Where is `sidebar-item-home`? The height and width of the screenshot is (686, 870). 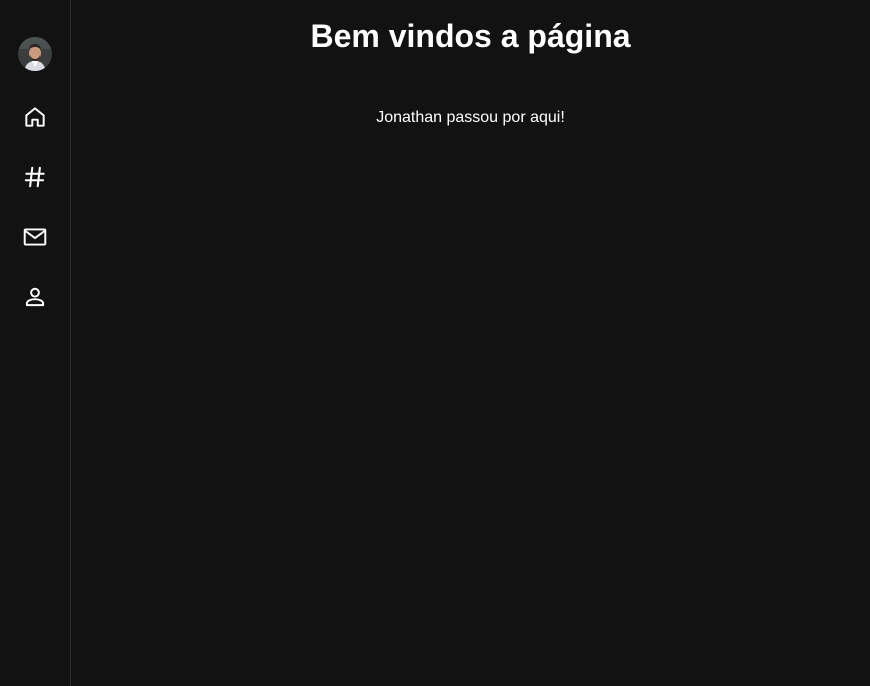 sidebar-item-home is located at coordinates (35, 117).